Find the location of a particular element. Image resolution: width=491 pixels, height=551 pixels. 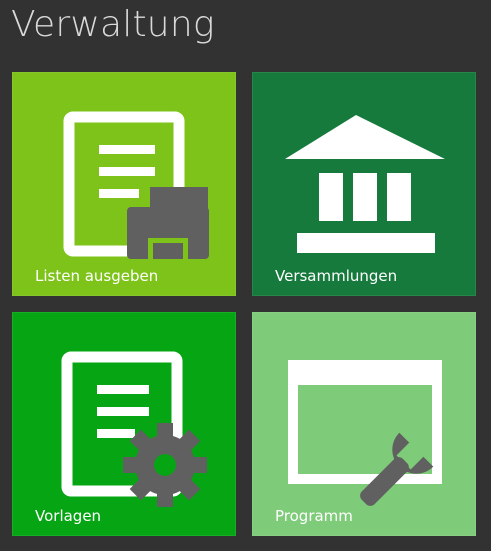

document-gear-icon is located at coordinates (134, 429).